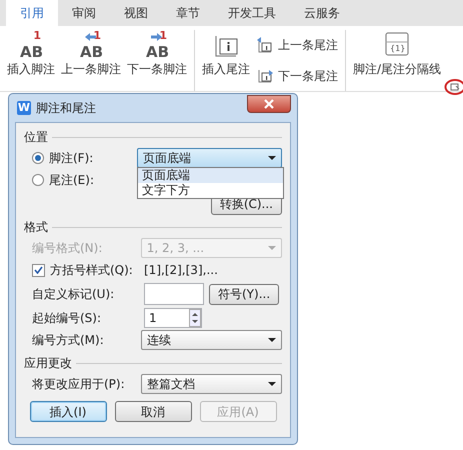 Image resolution: width=463 pixels, height=450 pixels. I want to click on field-label: 尾注(E):, so click(71, 180).